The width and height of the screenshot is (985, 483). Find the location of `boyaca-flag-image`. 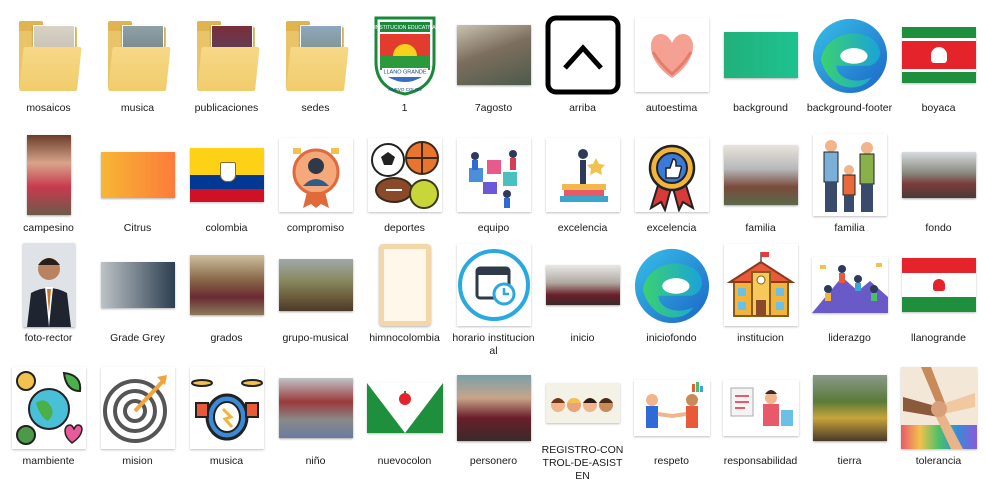

boyaca-flag-image is located at coordinates (938, 55).